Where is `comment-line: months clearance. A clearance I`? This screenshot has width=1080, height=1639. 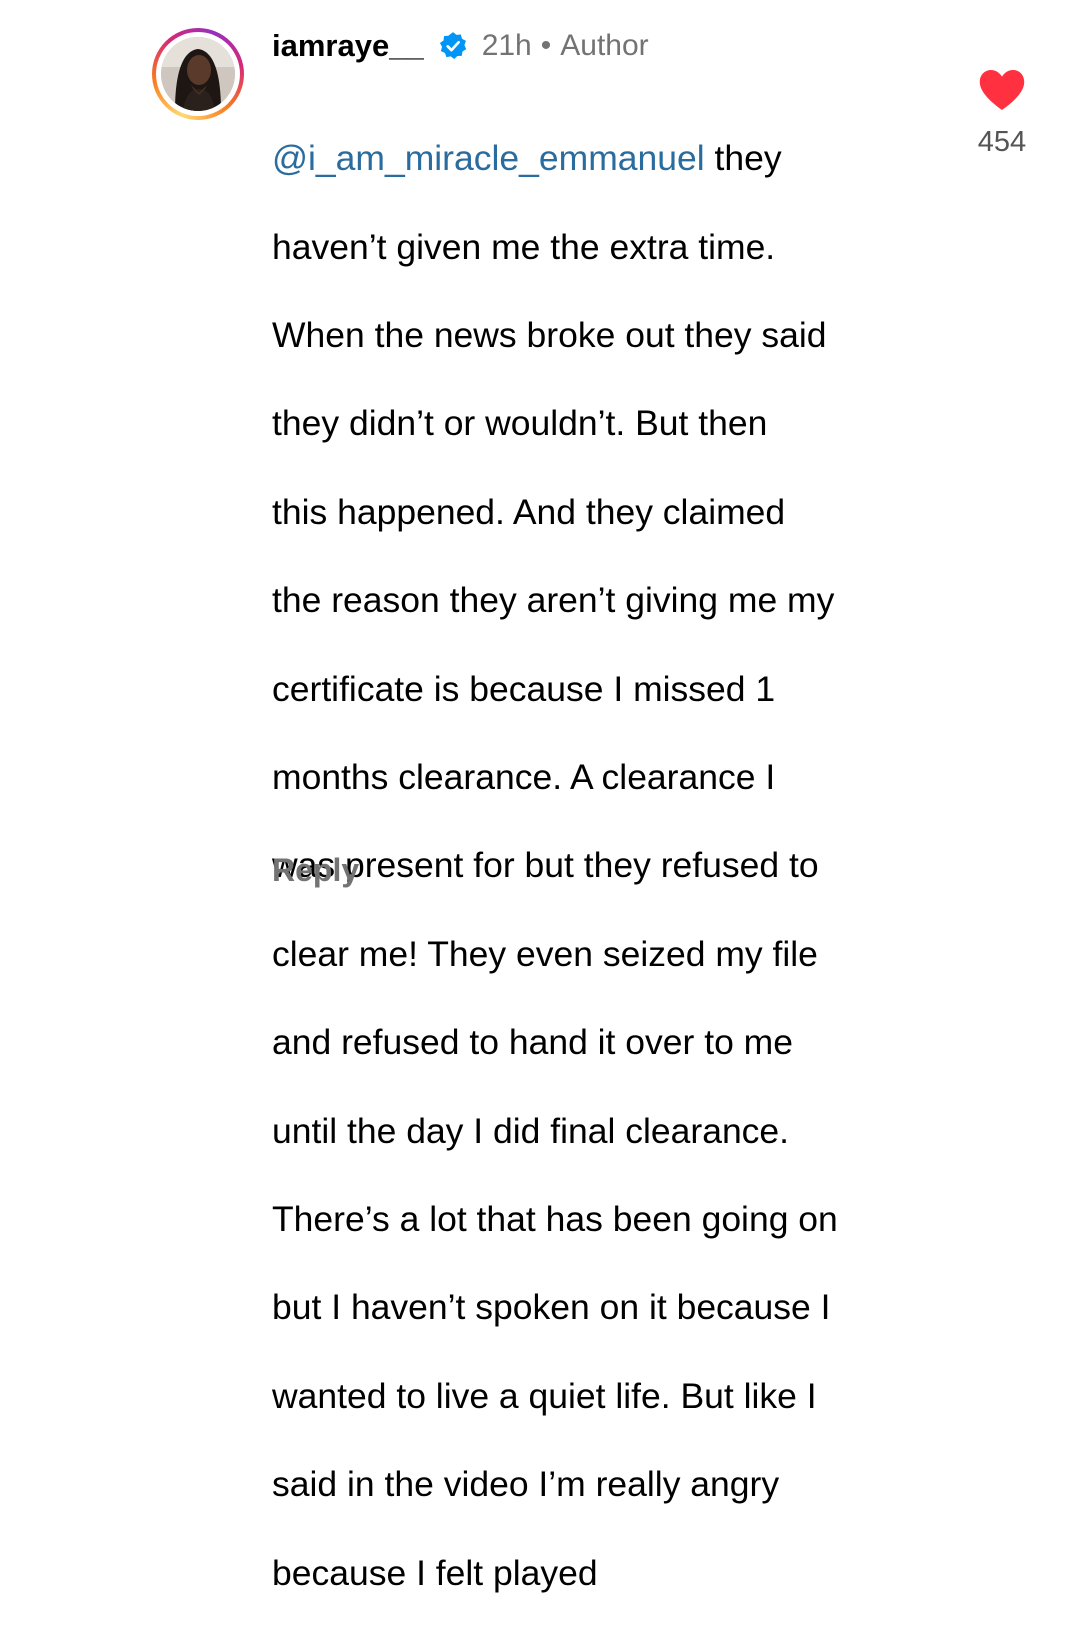
comment-line: months clearance. A clearance I is located at coordinates (524, 777).